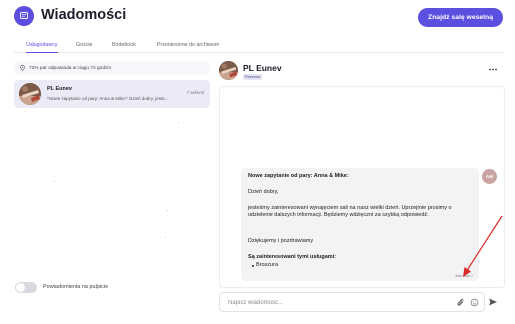 This screenshot has width=515, height=324. What do you see at coordinates (493, 69) in the screenshot?
I see `more-options-icon` at bounding box center [493, 69].